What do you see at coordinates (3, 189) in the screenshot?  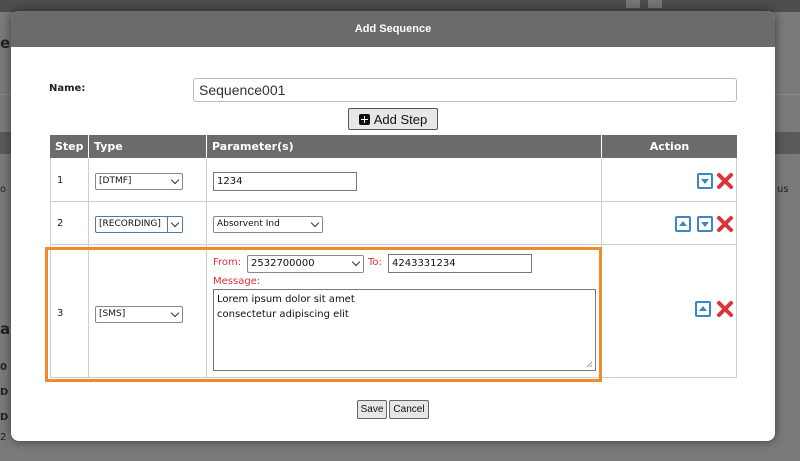 I see `background-text-fragment: o` at bounding box center [3, 189].